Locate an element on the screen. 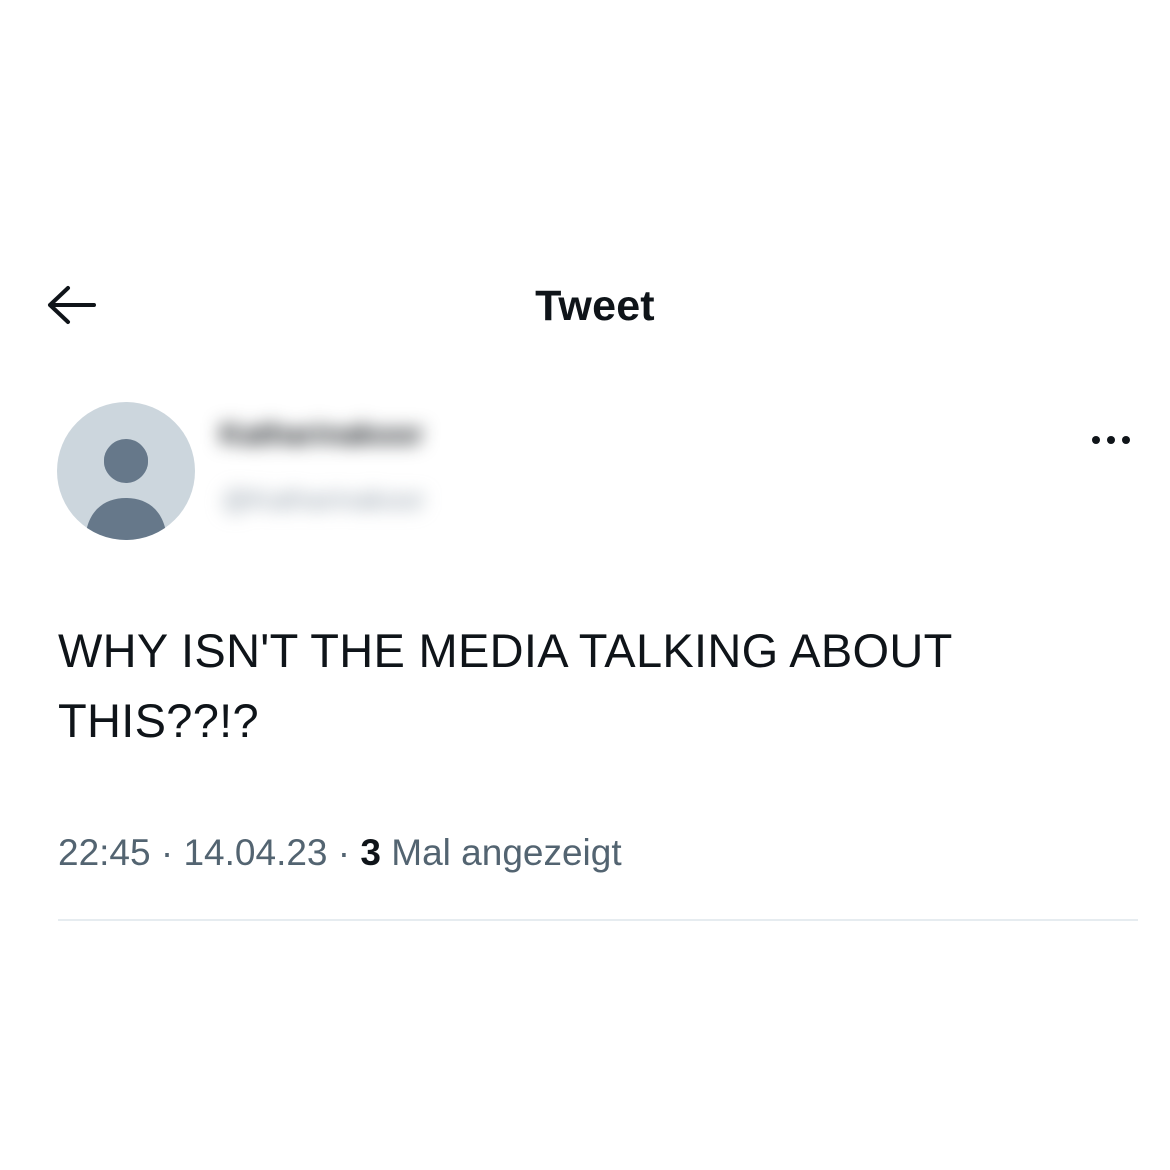  top-app-bar: Tweet is located at coordinates (585, 305).